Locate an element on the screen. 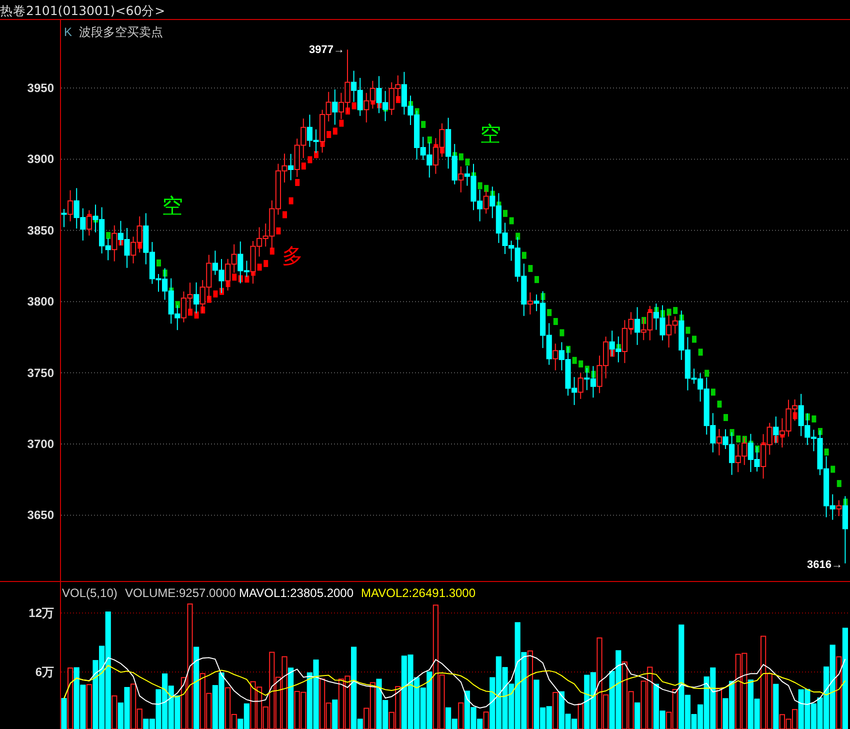 This screenshot has width=850, height=729. price-axis-label: 3750 is located at coordinates (40, 373).